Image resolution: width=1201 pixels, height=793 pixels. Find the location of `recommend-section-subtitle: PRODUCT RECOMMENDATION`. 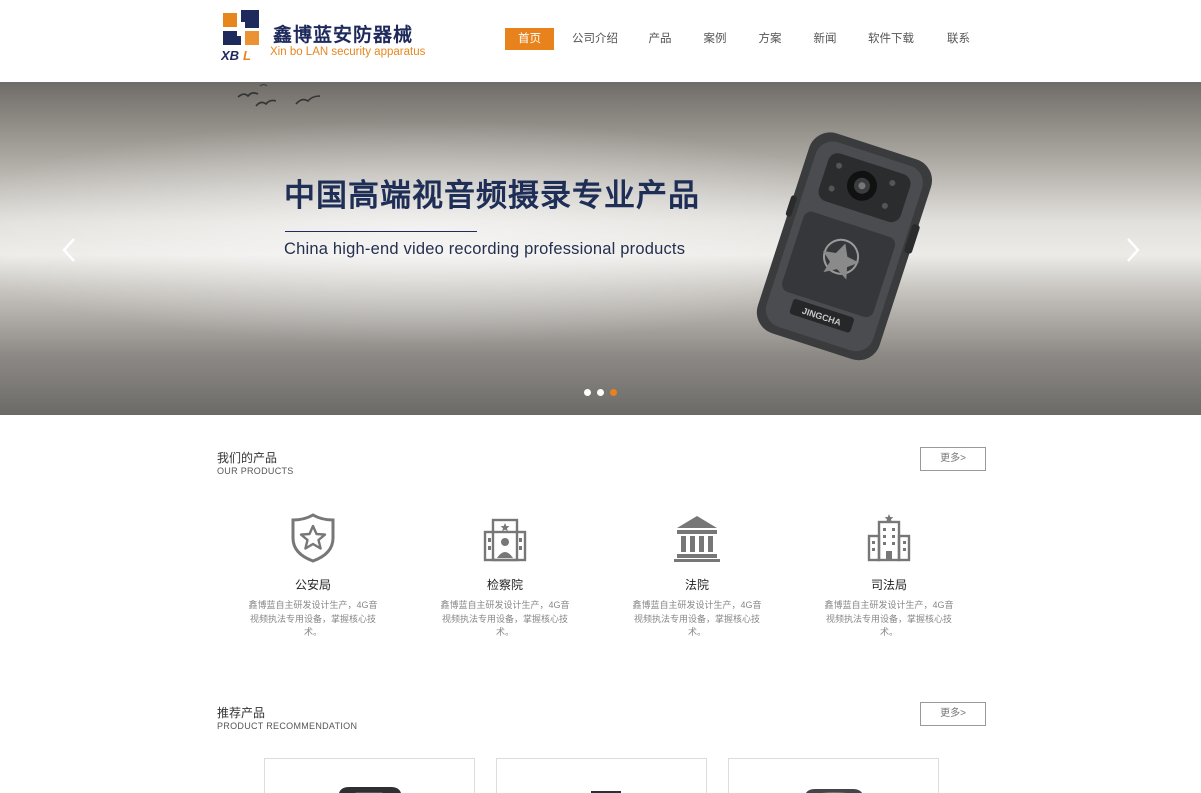

recommend-section-subtitle: PRODUCT RECOMMENDATION is located at coordinates (287, 726).